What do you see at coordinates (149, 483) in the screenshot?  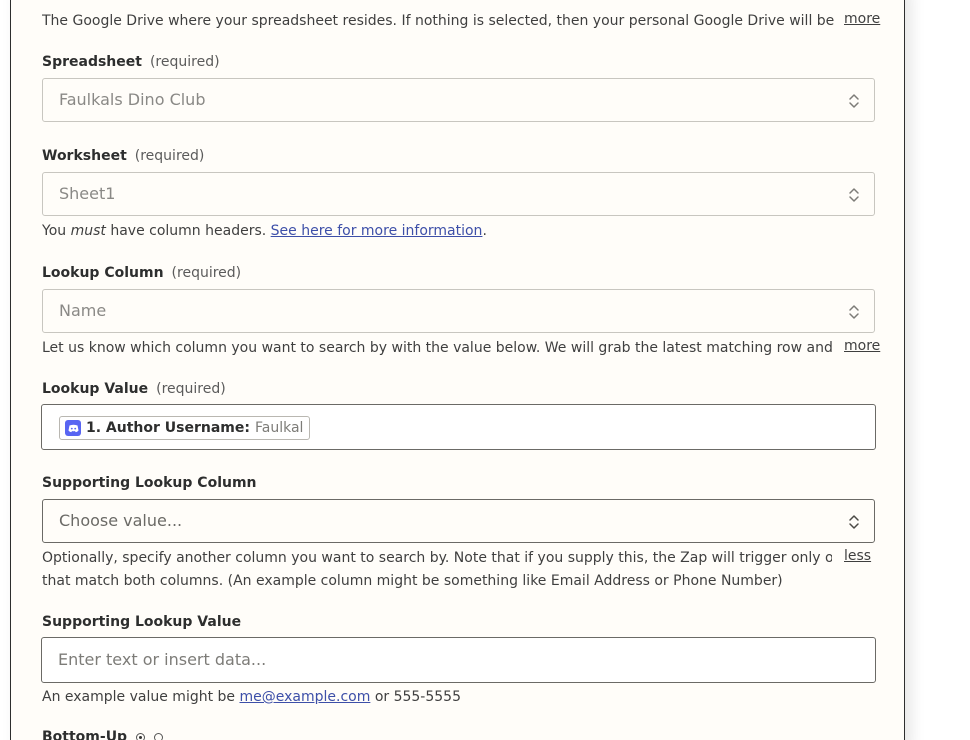 I see `supporting-column-label: Supporting Lookup Column` at bounding box center [149, 483].